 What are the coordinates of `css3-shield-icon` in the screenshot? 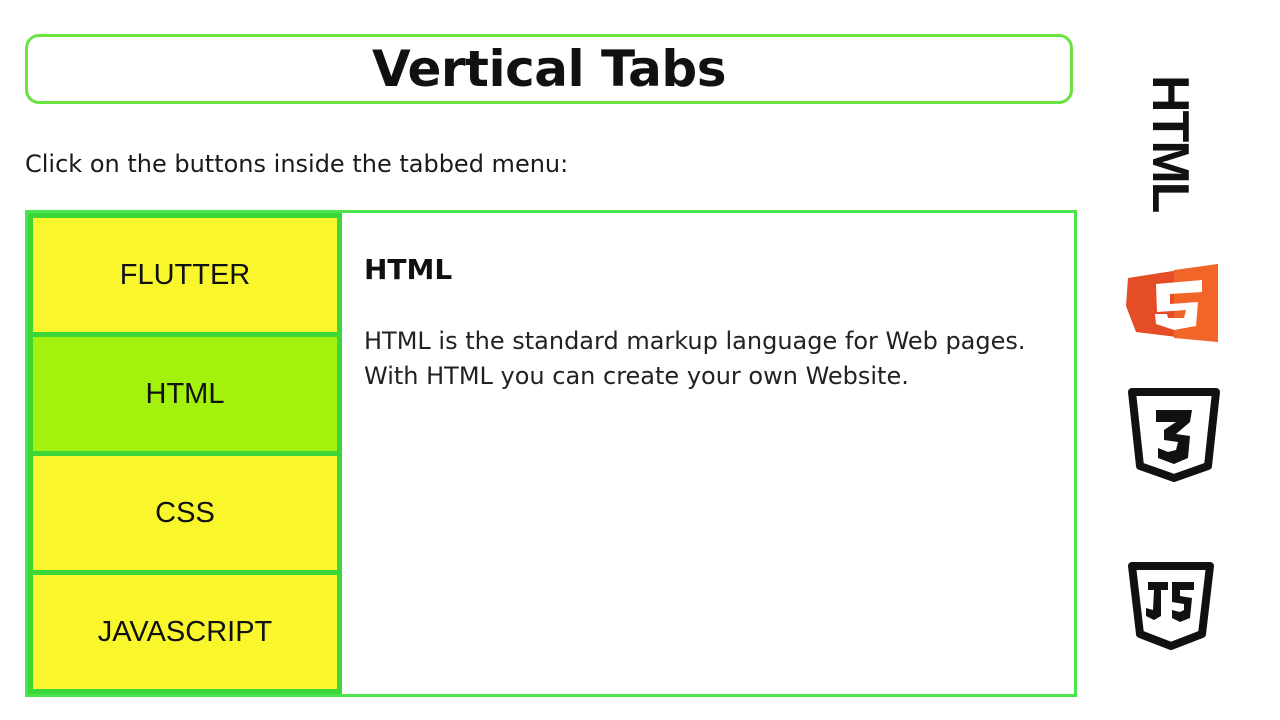 It's located at (1174, 435).